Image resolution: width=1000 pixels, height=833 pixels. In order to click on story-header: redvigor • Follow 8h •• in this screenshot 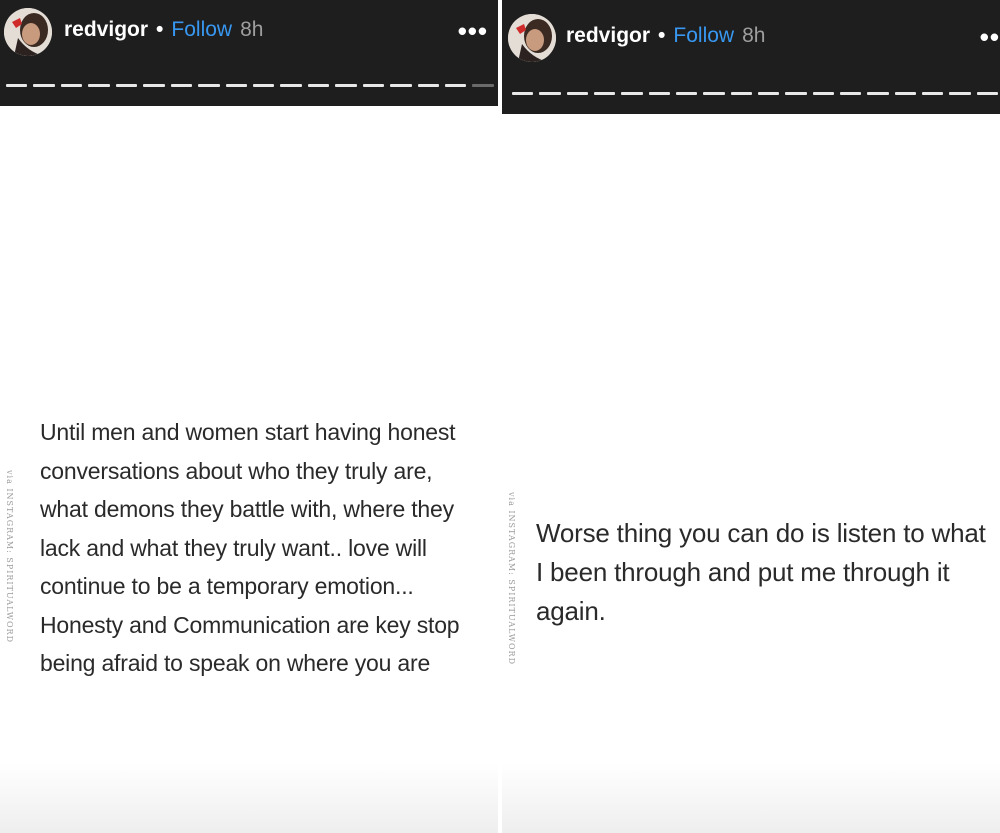, I will do `click(751, 57)`.